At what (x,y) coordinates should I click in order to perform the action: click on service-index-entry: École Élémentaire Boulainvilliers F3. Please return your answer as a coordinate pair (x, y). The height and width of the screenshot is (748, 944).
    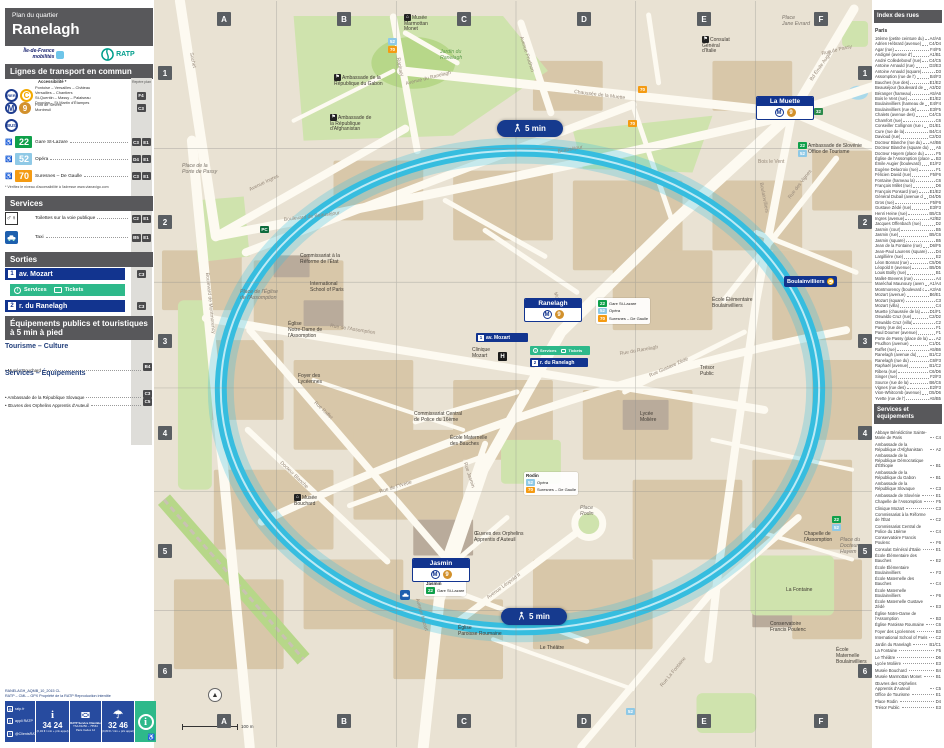
    Looking at the image, I should click on (908, 570).